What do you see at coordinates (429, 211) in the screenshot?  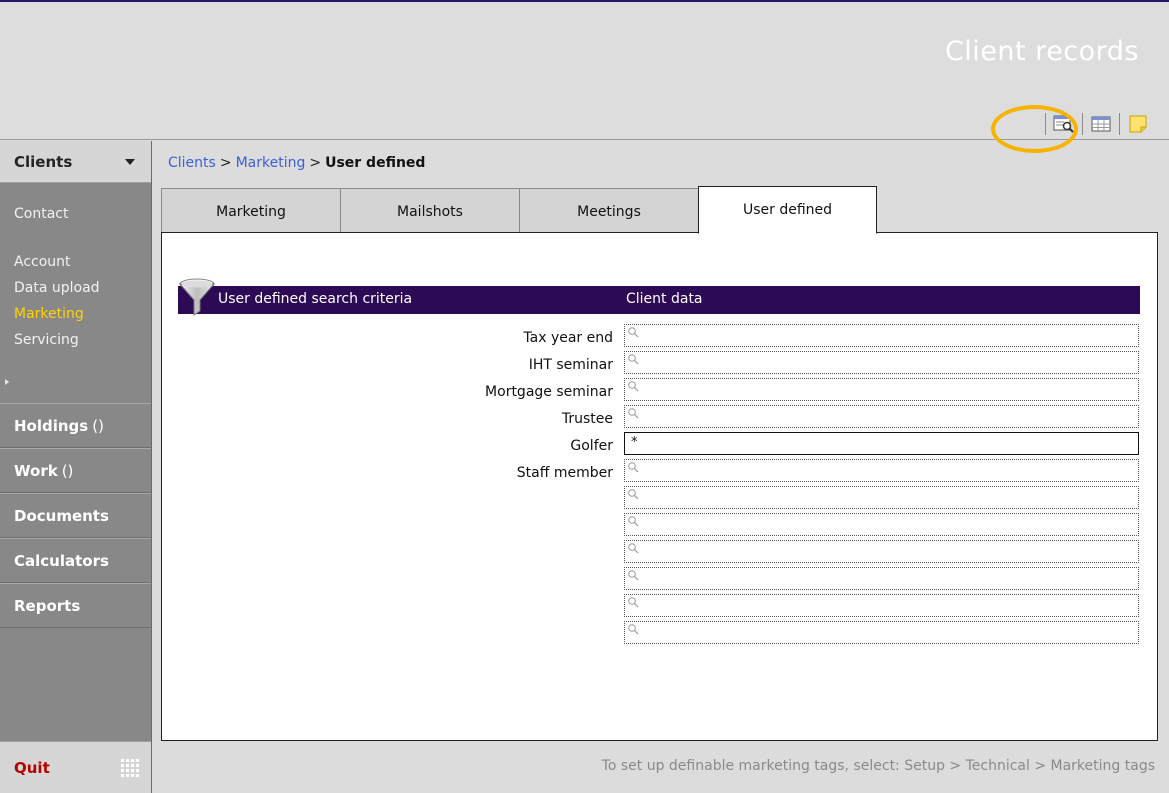 I see `tab-mailshots: Mailshots` at bounding box center [429, 211].